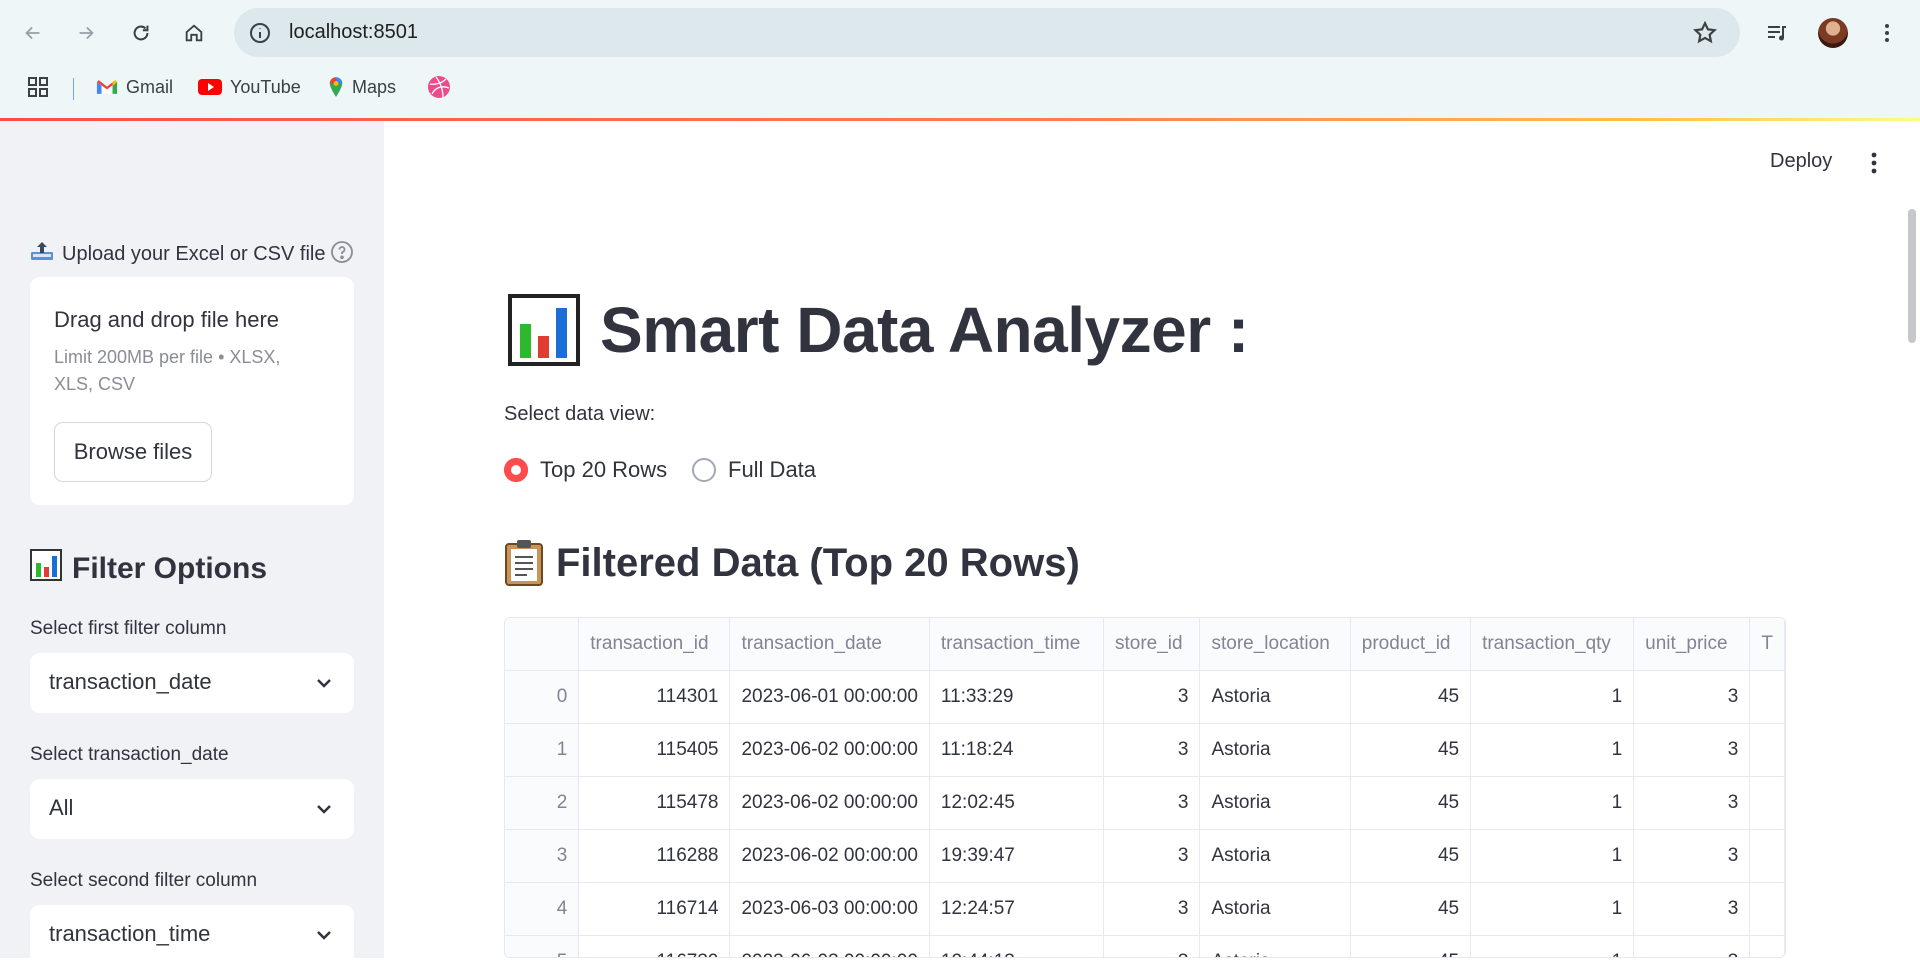 This screenshot has width=1920, height=965. What do you see at coordinates (260, 33) in the screenshot?
I see `site-info-icon` at bounding box center [260, 33].